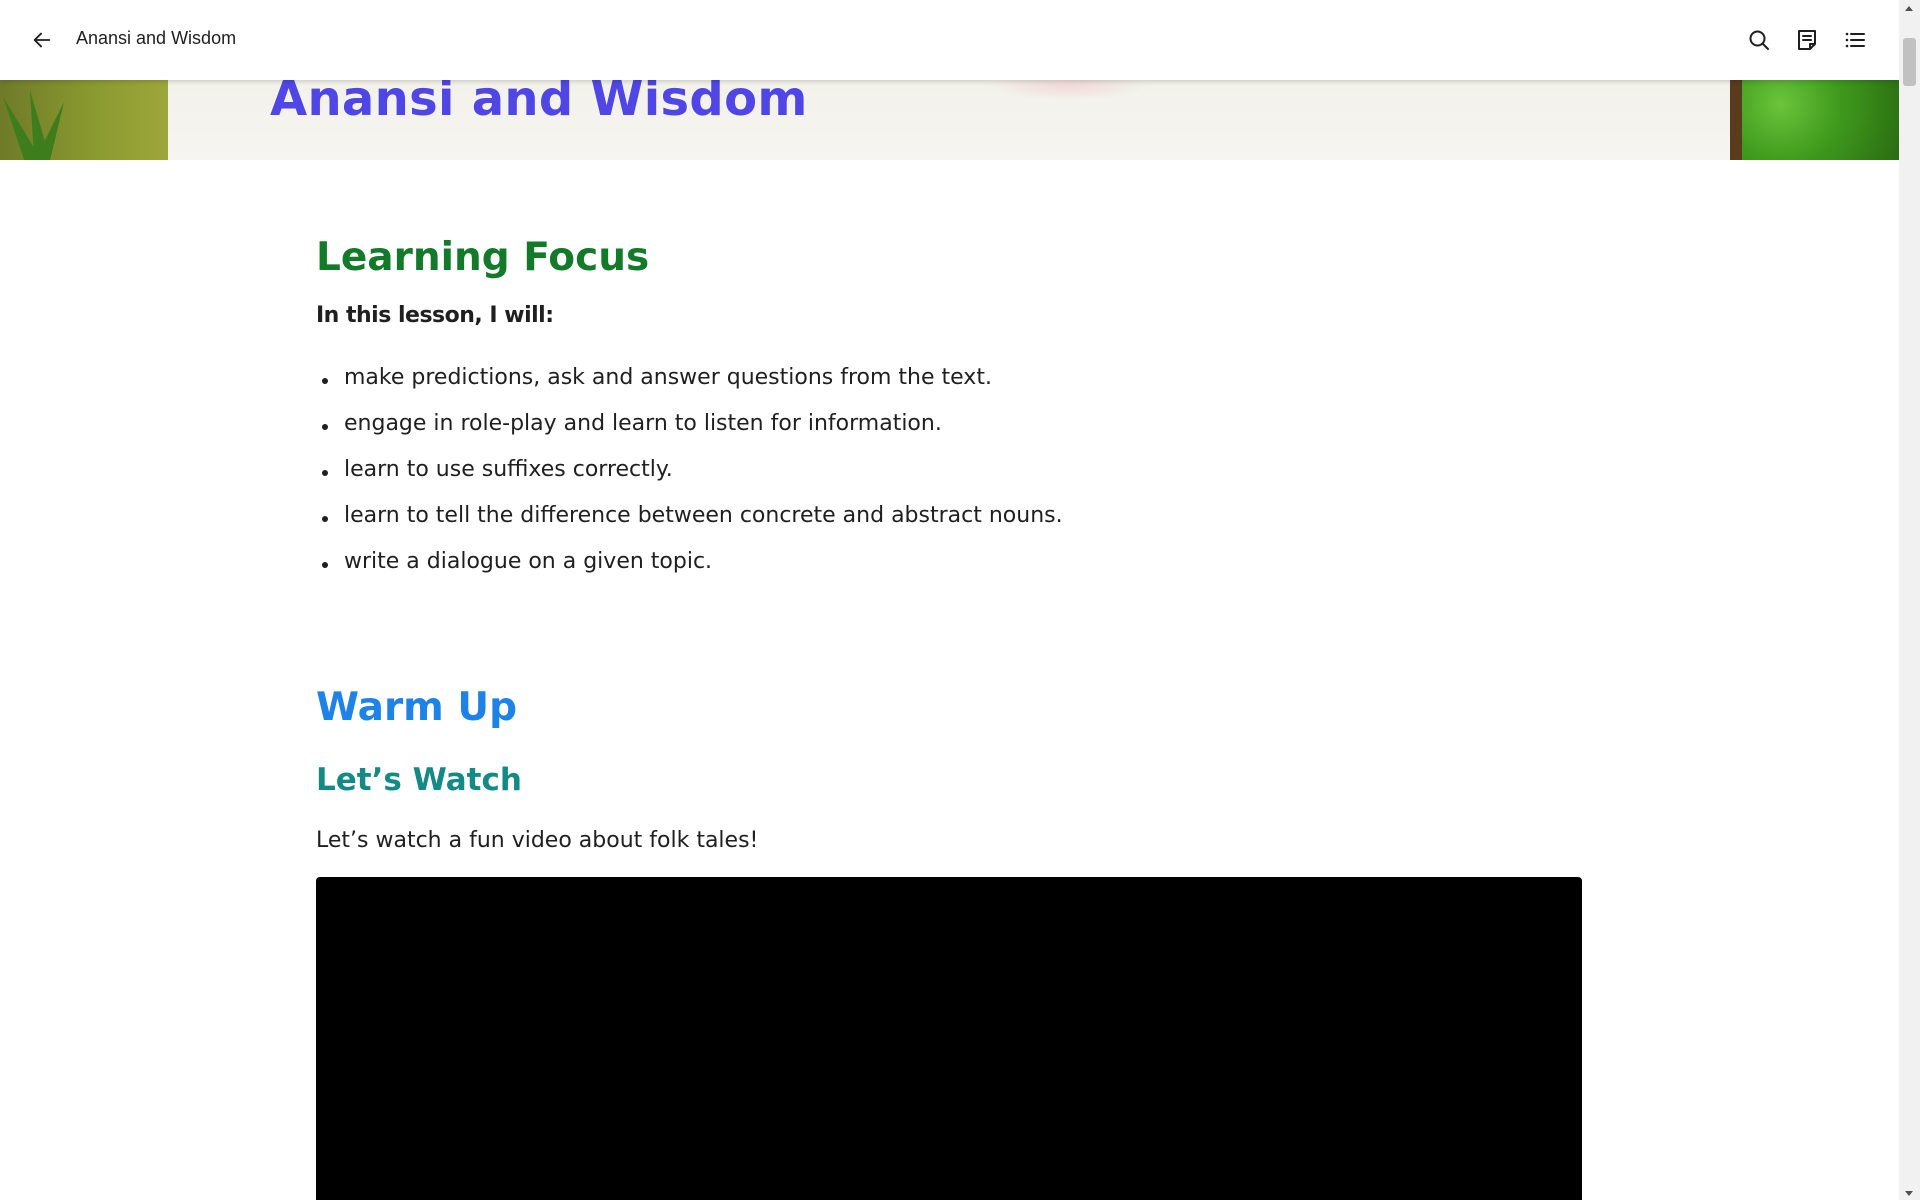 The image size is (1920, 1200). What do you see at coordinates (508, 469) in the screenshot?
I see `list-item-text: learn to use suffixes correctly.` at bounding box center [508, 469].